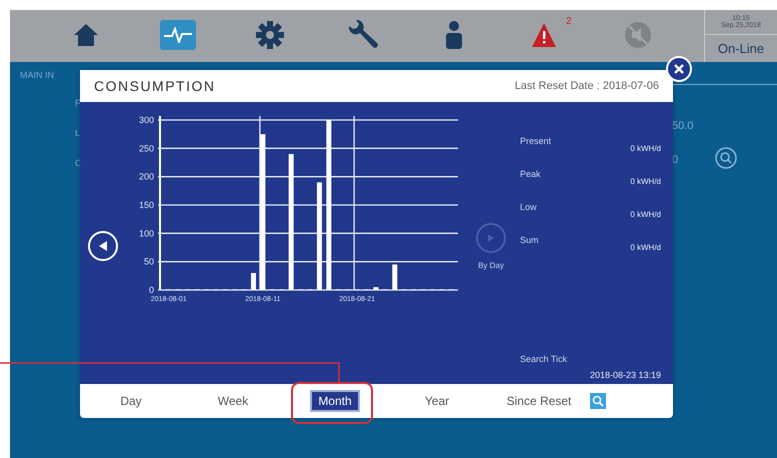 This screenshot has width=777, height=458. I want to click on left-triangle-icon, so click(103, 246).